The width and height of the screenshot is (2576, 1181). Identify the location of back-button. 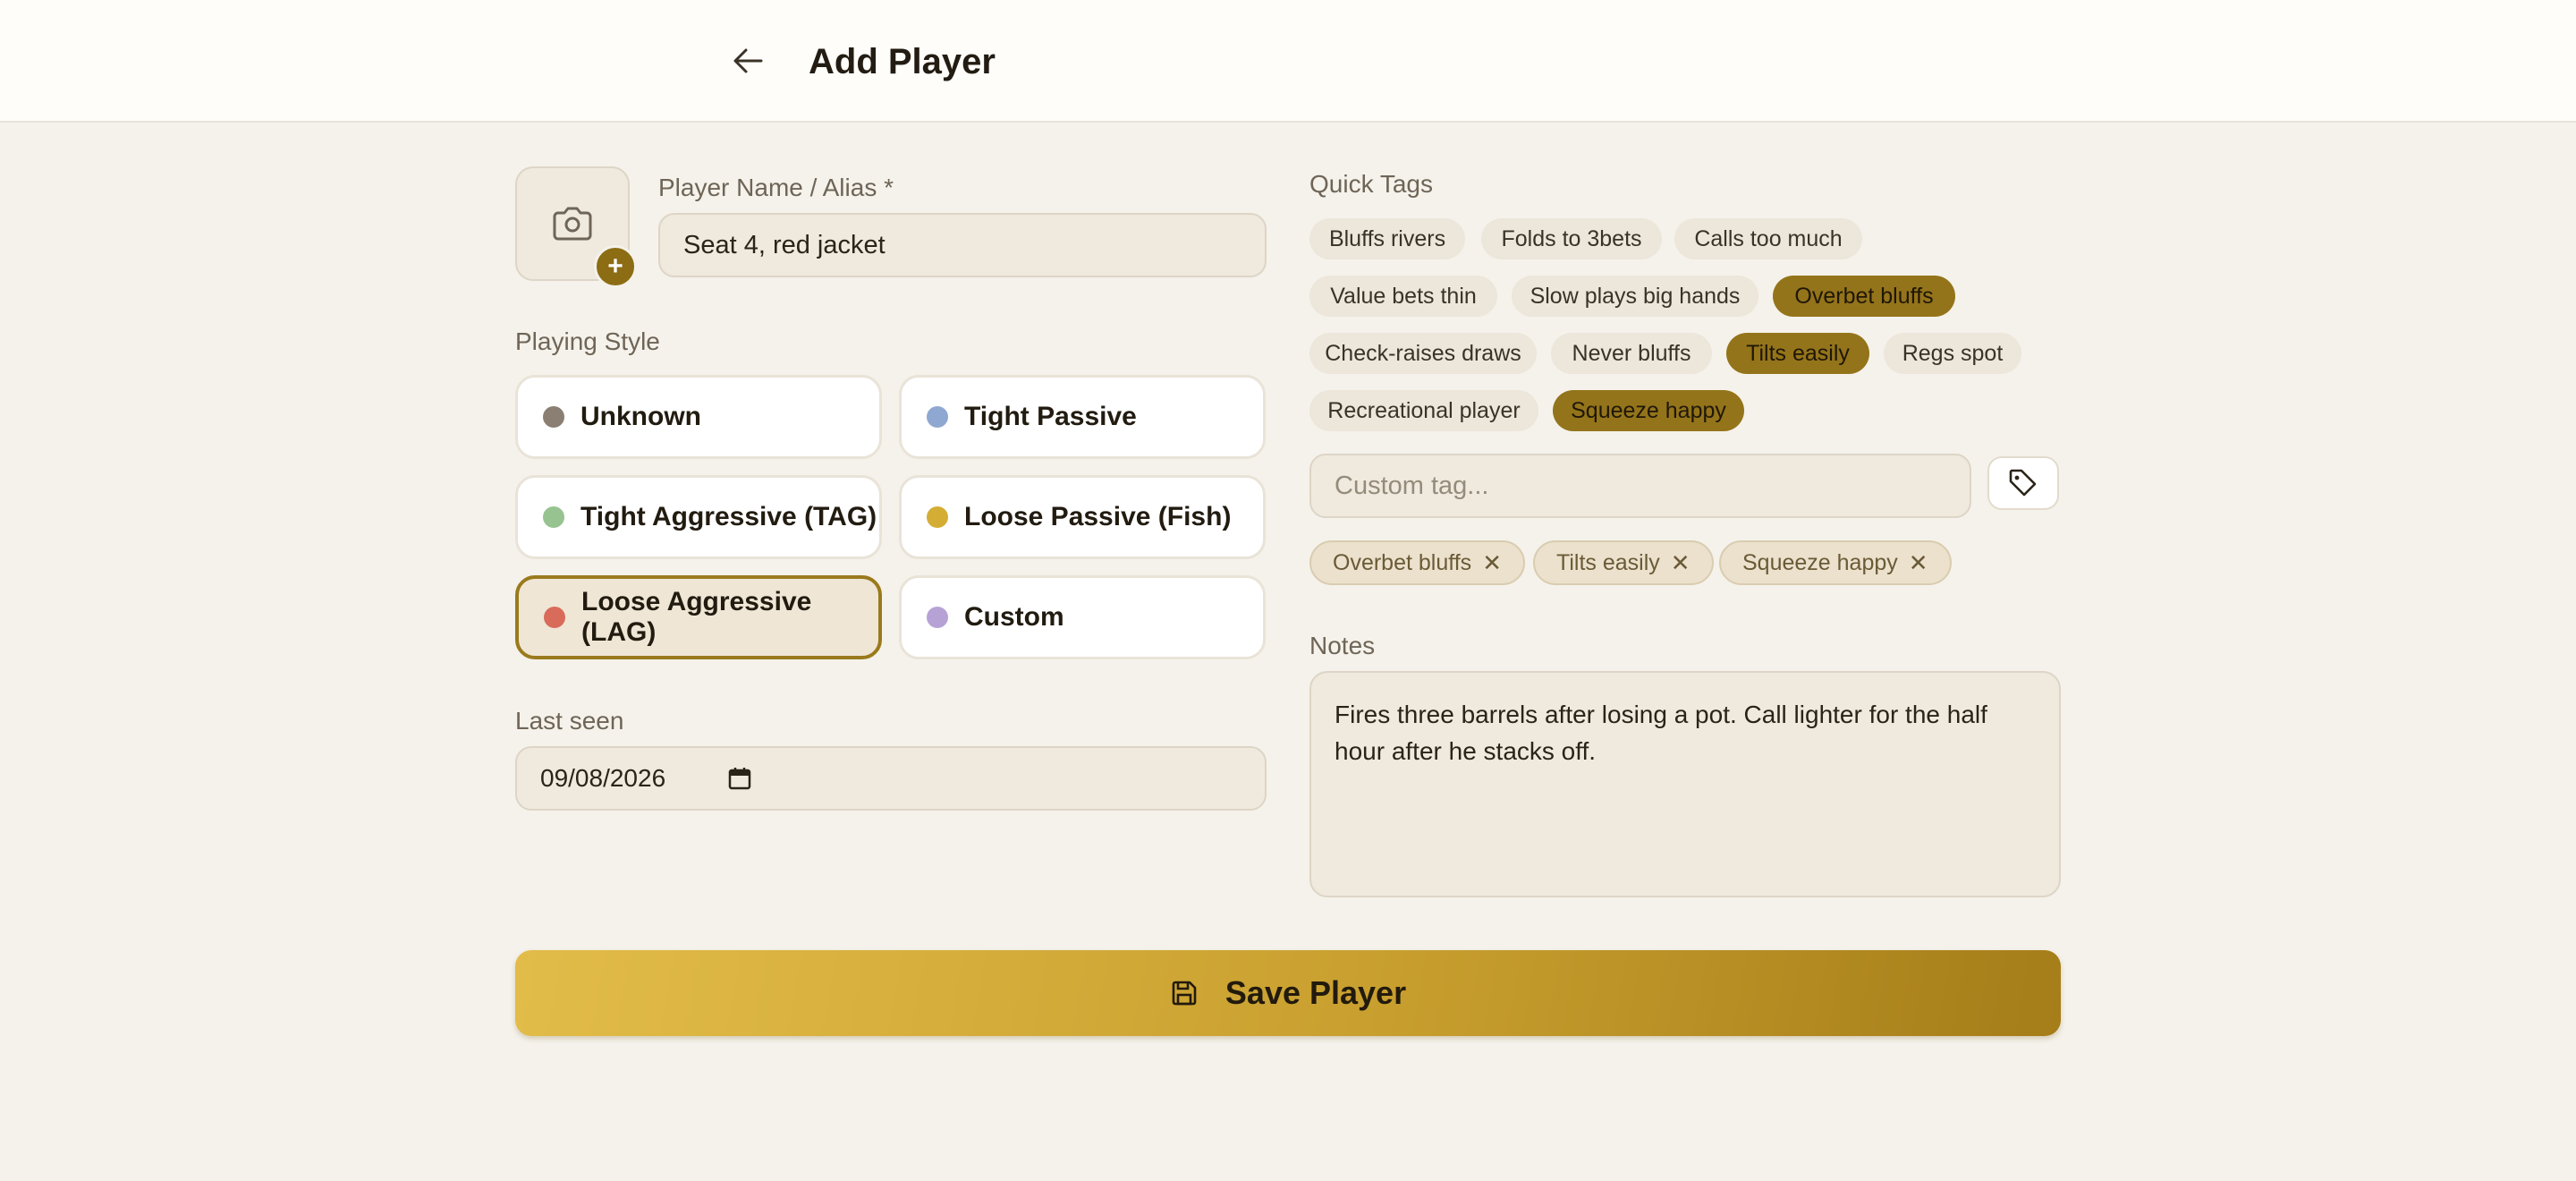
(748, 60).